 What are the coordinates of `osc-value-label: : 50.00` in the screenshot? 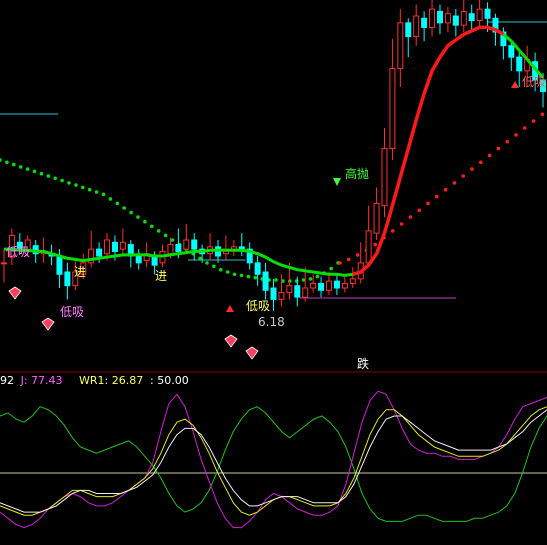 It's located at (169, 380).